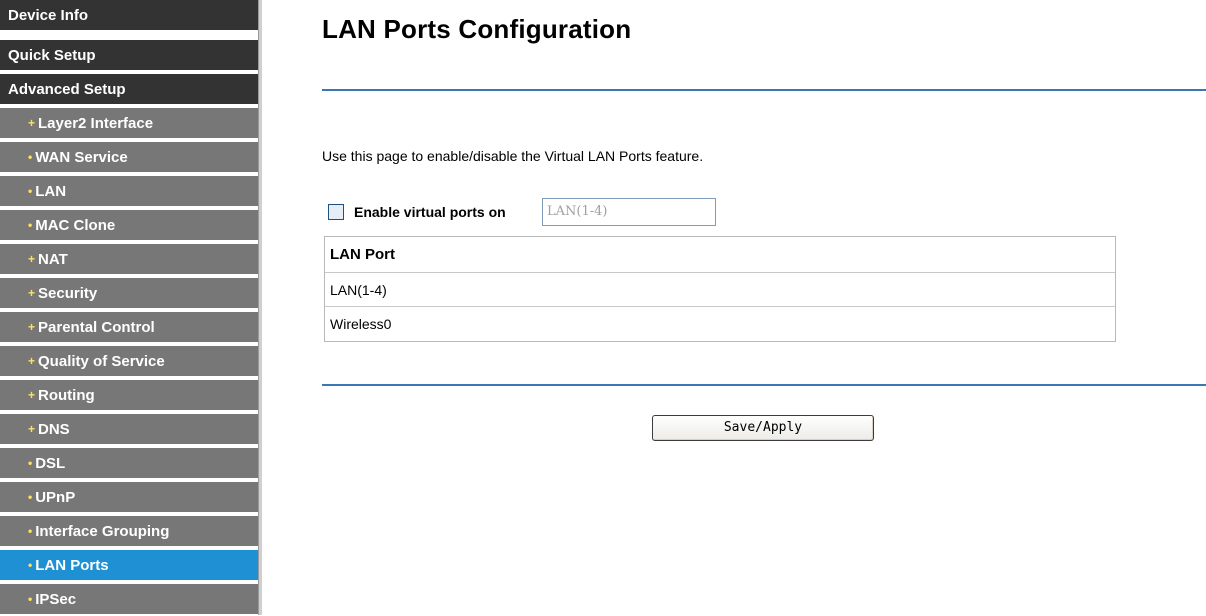 The image size is (1206, 616). What do you see at coordinates (764, 90) in the screenshot?
I see `top-divider` at bounding box center [764, 90].